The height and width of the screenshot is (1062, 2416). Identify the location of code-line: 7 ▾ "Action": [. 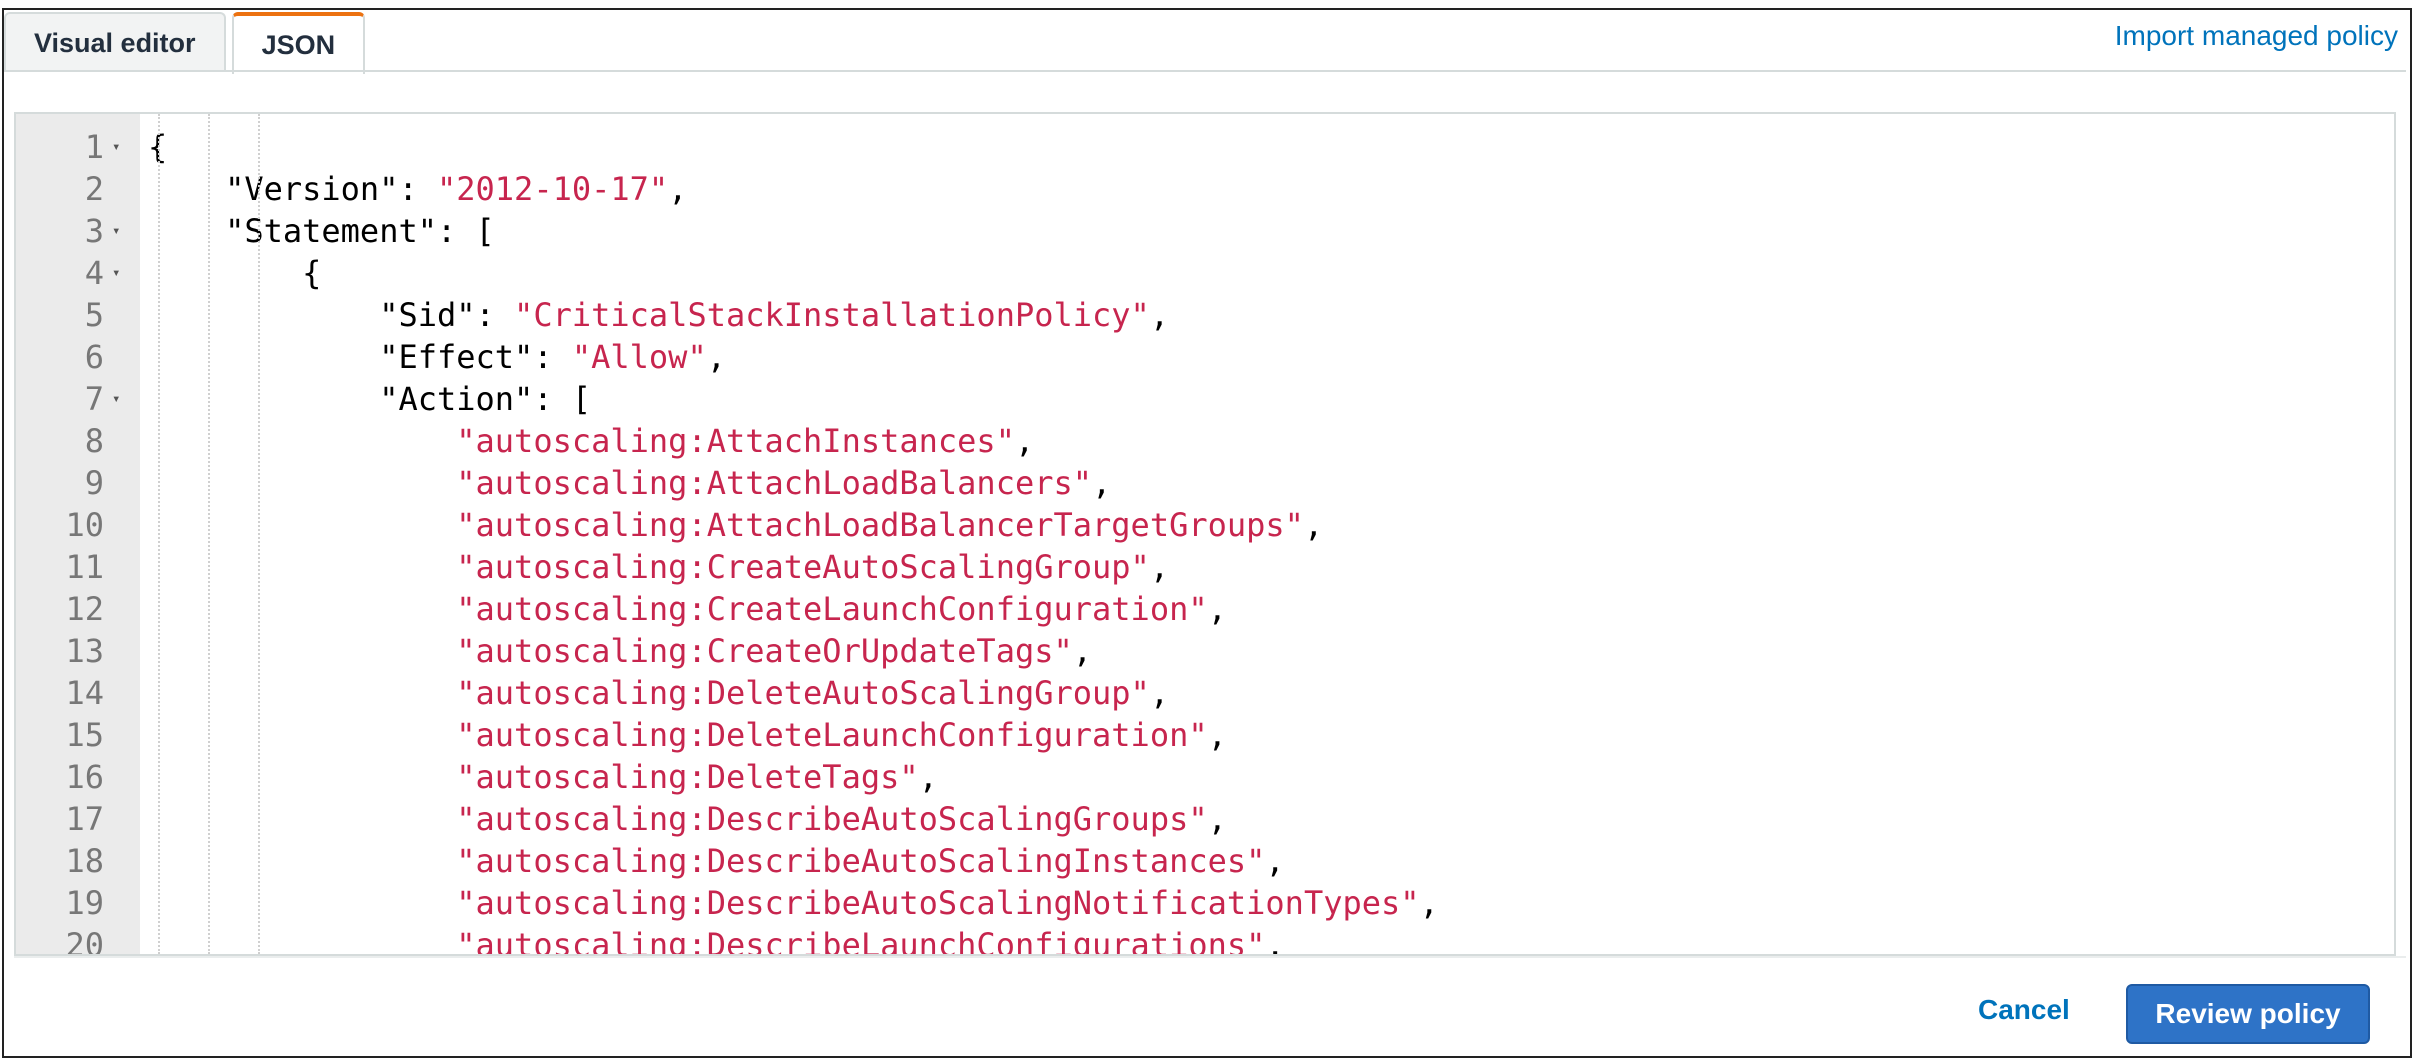
(1205, 399).